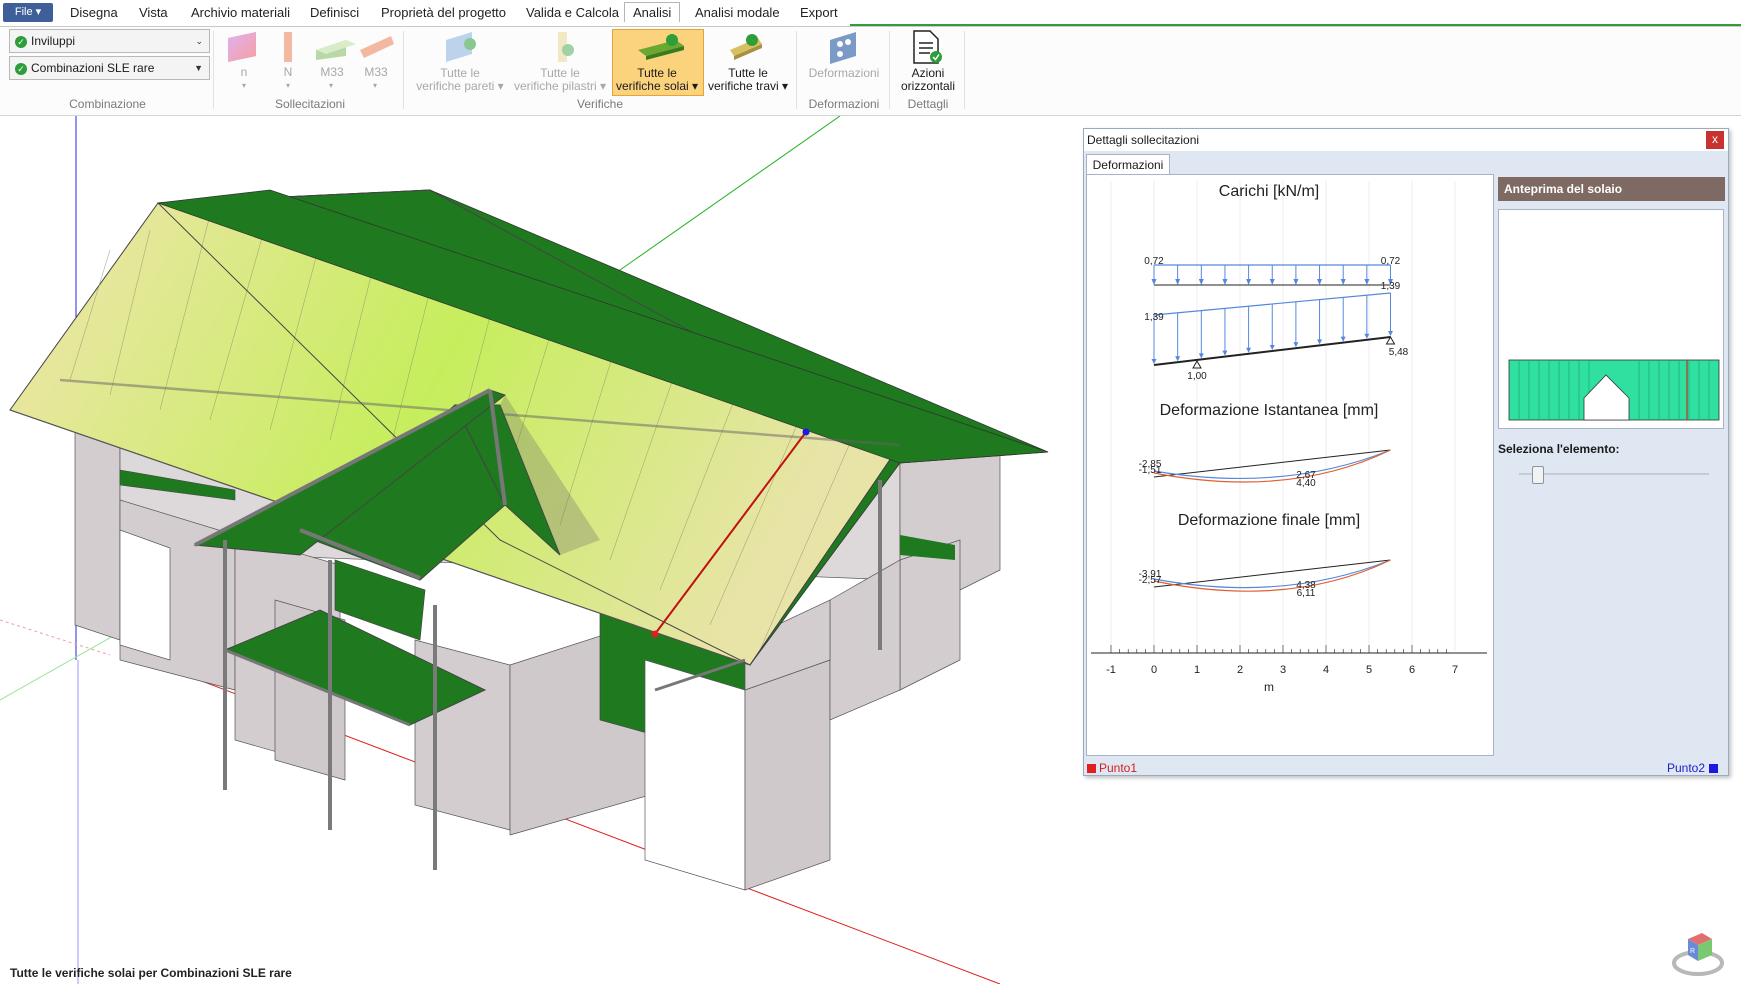 The width and height of the screenshot is (1741, 984). Describe the element at coordinates (460, 80) in the screenshot. I see `all-wall-checks-button: Tutte le verifiche pareti ▾` at that location.